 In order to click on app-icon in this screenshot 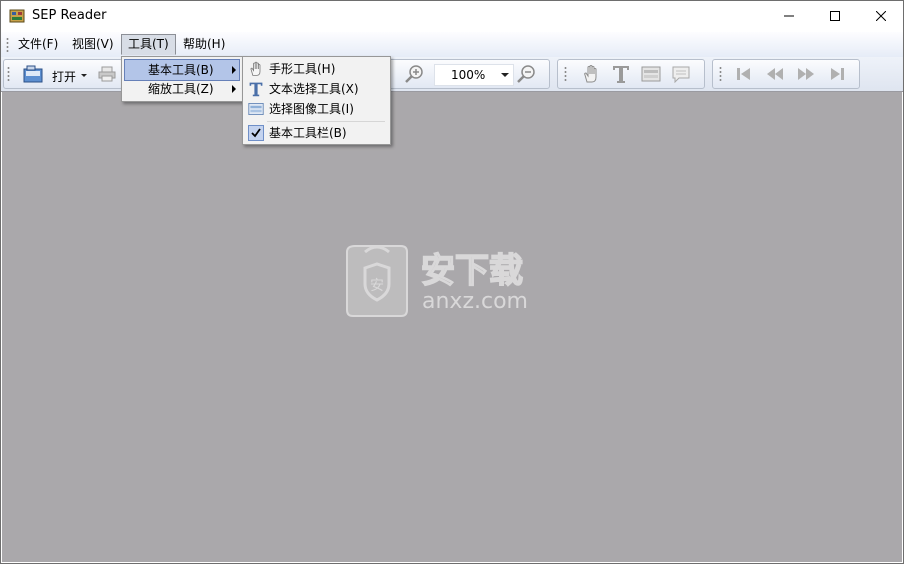, I will do `click(17, 16)`.